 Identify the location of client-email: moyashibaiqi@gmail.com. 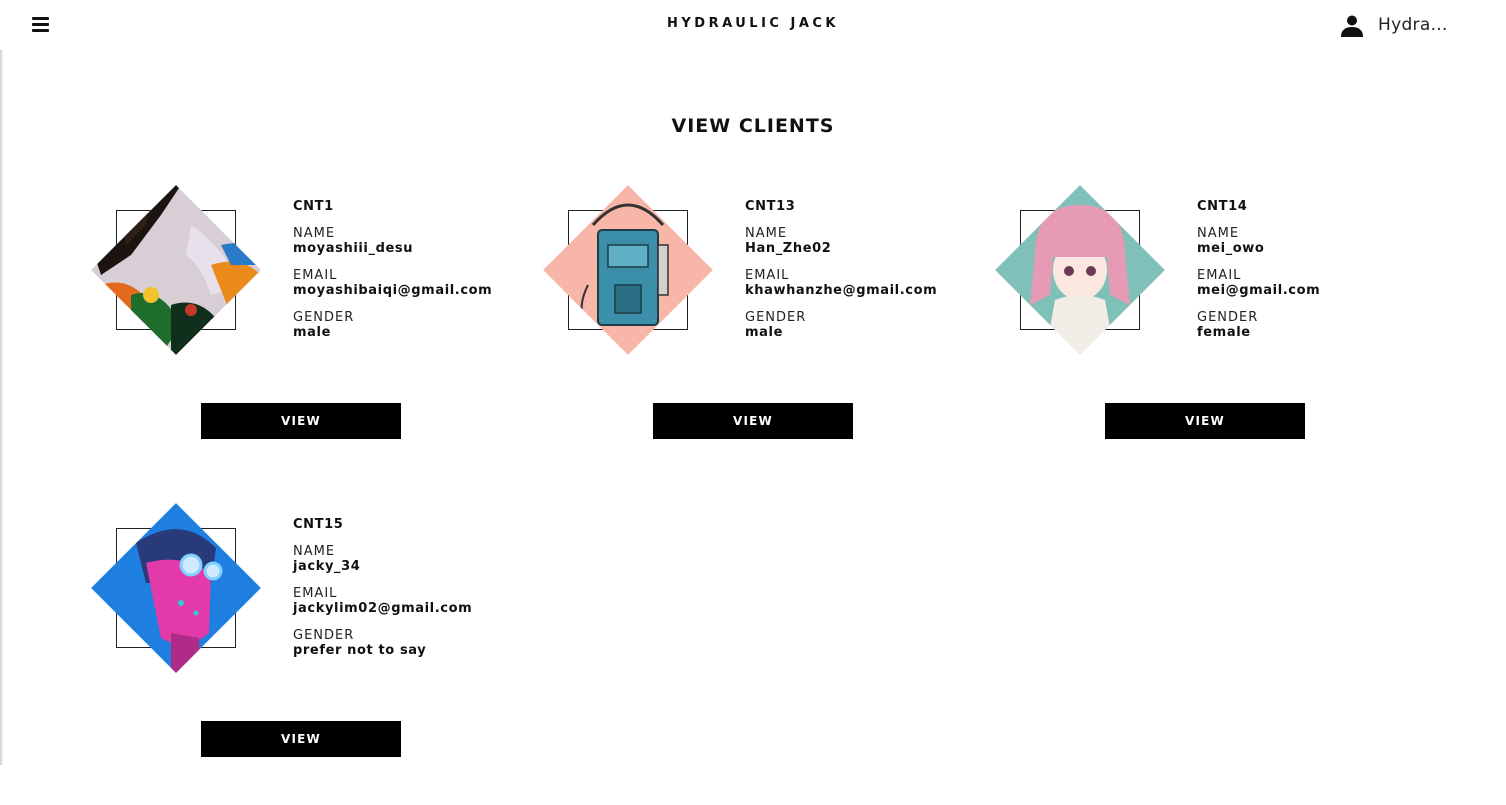
(393, 290).